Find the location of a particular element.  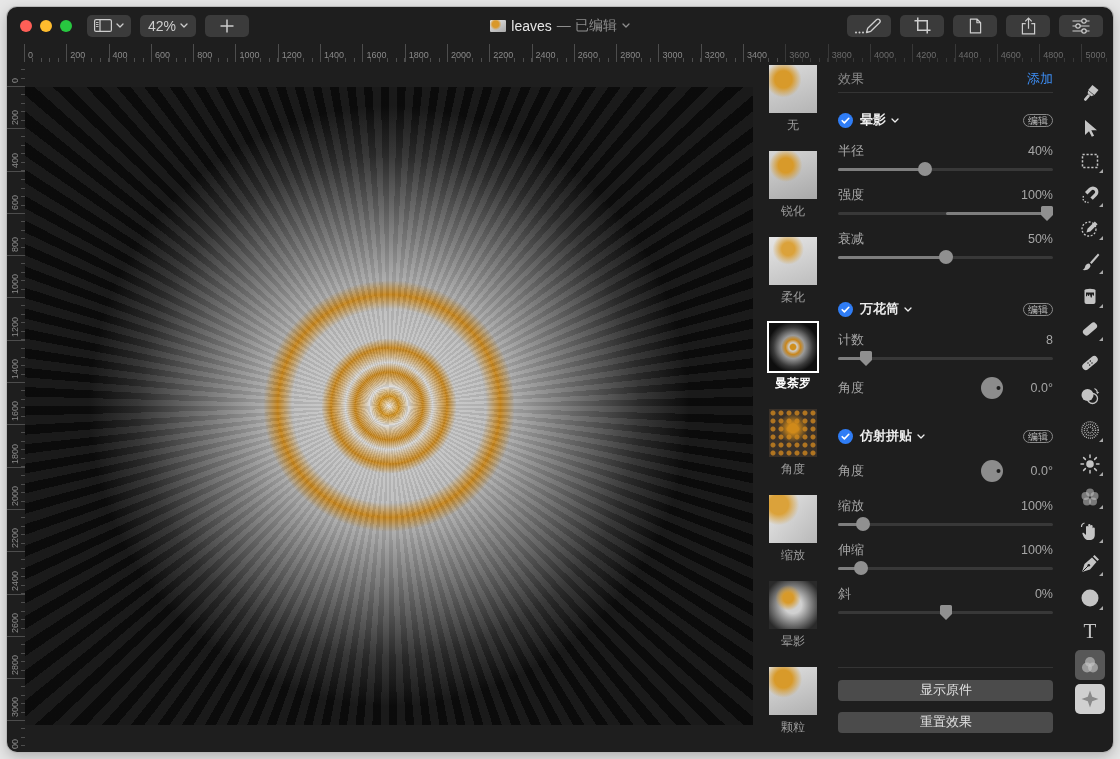

crop-button is located at coordinates (922, 25).